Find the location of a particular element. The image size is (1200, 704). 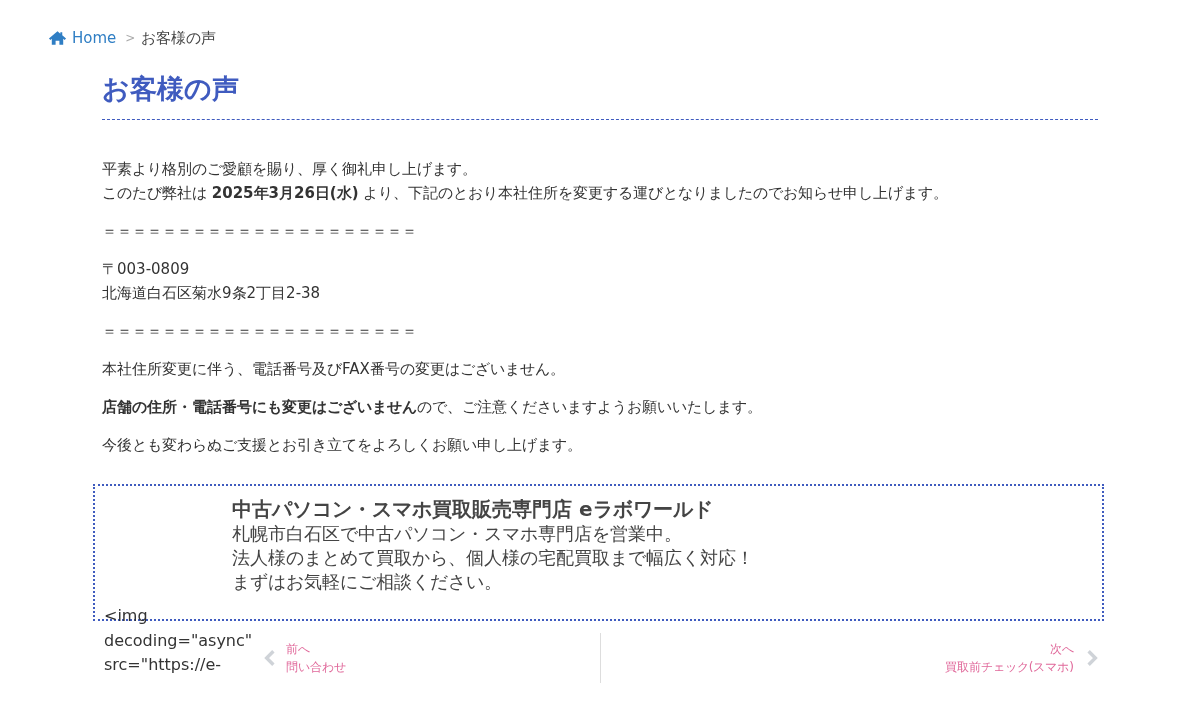

shop-description: 法人様のまとめて買取から、個人様の宅配買取まで幅広く対応！ is located at coordinates (493, 559).